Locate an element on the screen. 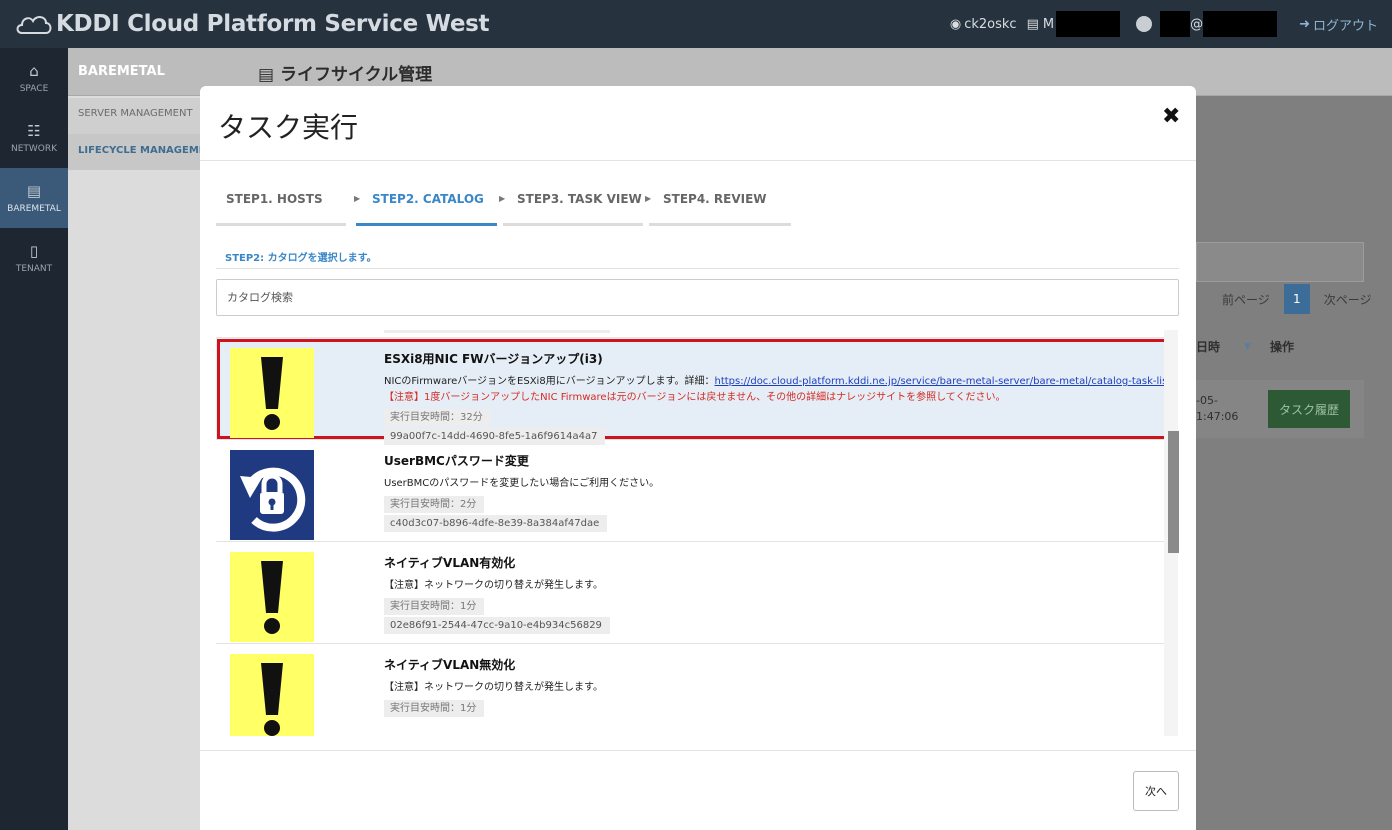  account-indicator: ◉ ck2oskc is located at coordinates (983, 24).